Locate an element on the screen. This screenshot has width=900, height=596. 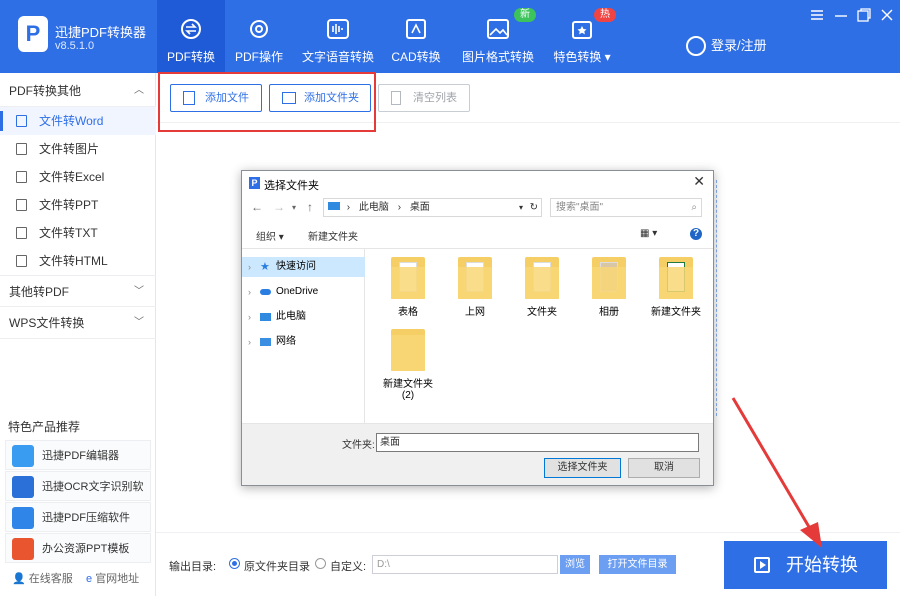
output-path-input: D:\ is located at coordinates (465, 564).